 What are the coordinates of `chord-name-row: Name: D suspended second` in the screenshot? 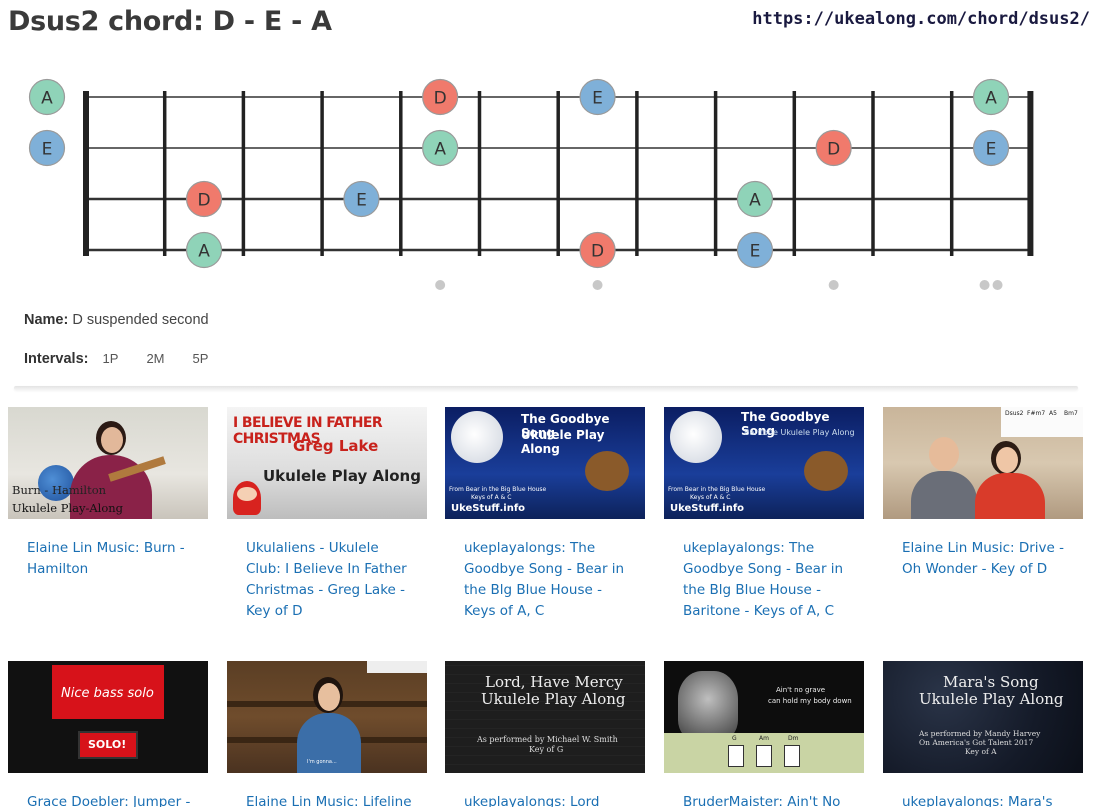 It's located at (116, 320).